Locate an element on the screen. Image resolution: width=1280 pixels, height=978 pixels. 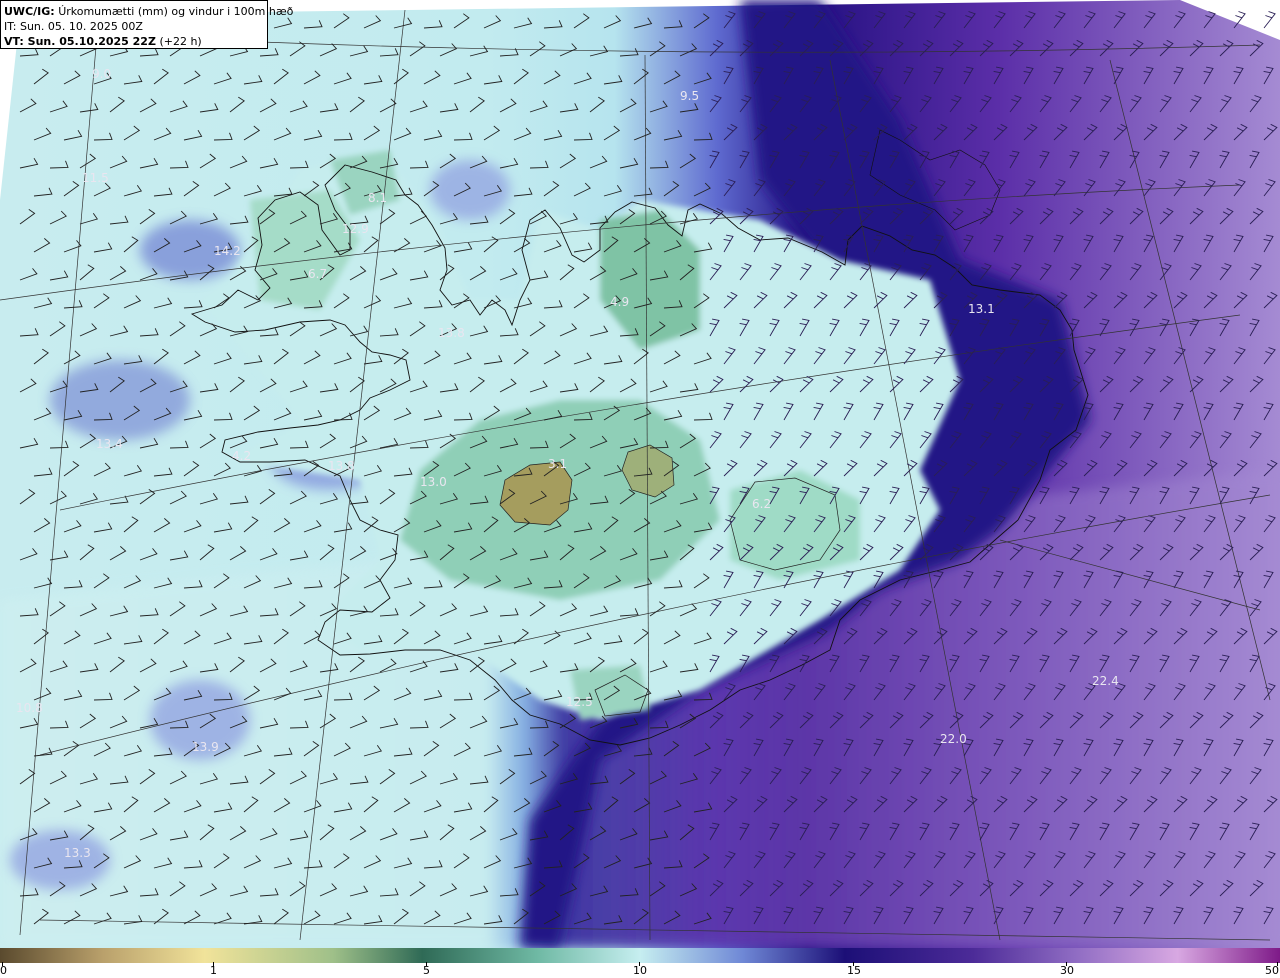
value-label: 13.3 is located at coordinates (77, 853).